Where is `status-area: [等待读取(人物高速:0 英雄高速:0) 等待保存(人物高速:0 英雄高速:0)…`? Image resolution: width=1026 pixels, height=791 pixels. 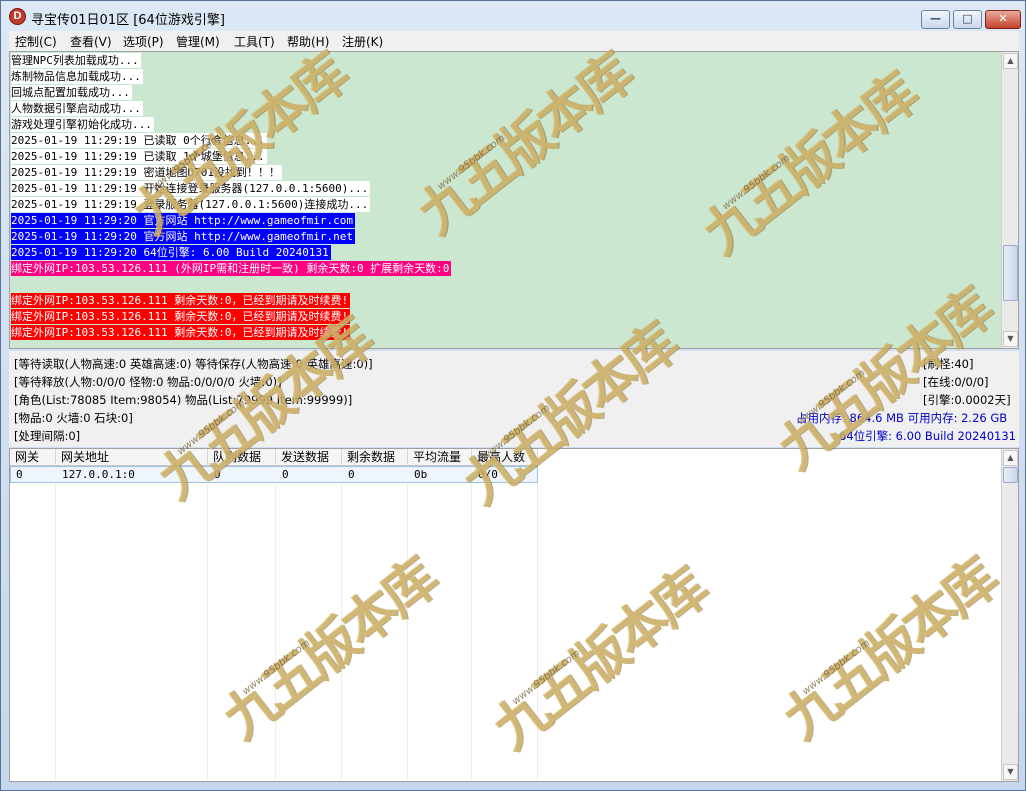 status-area: [等待读取(人物高速:0 英雄高速:0) 等待保存(人物高速:0 英雄高速:0)… is located at coordinates (514, 399).